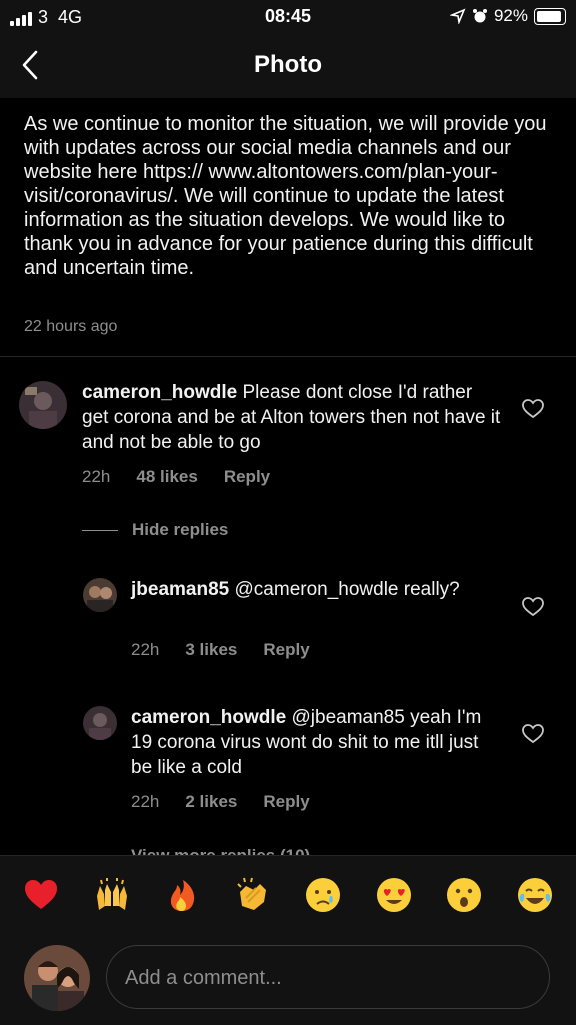  I want to click on hide-replies-label: Hide replies, so click(180, 529).